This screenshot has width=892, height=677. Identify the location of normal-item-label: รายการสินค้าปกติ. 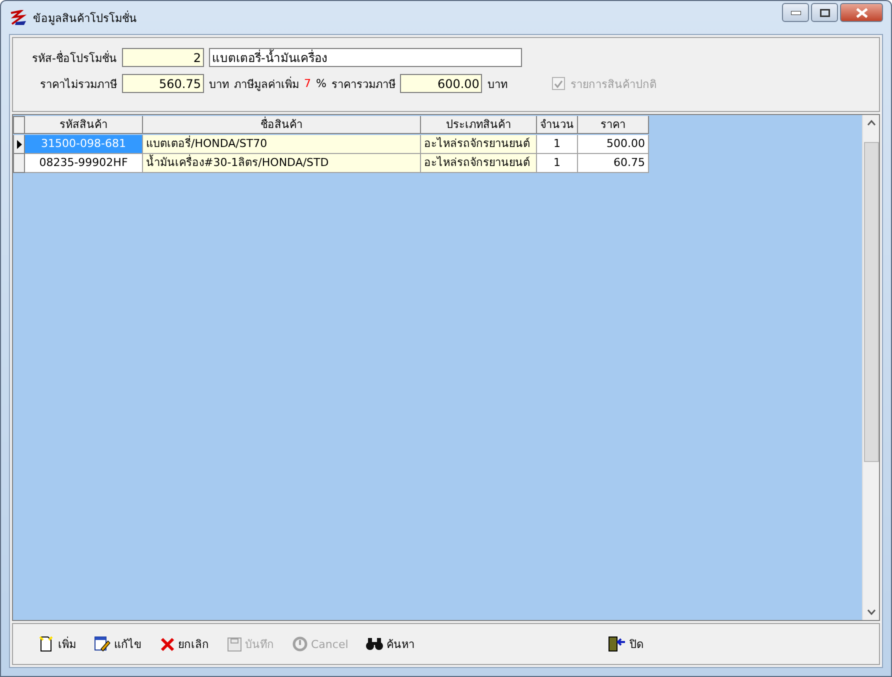
(613, 84).